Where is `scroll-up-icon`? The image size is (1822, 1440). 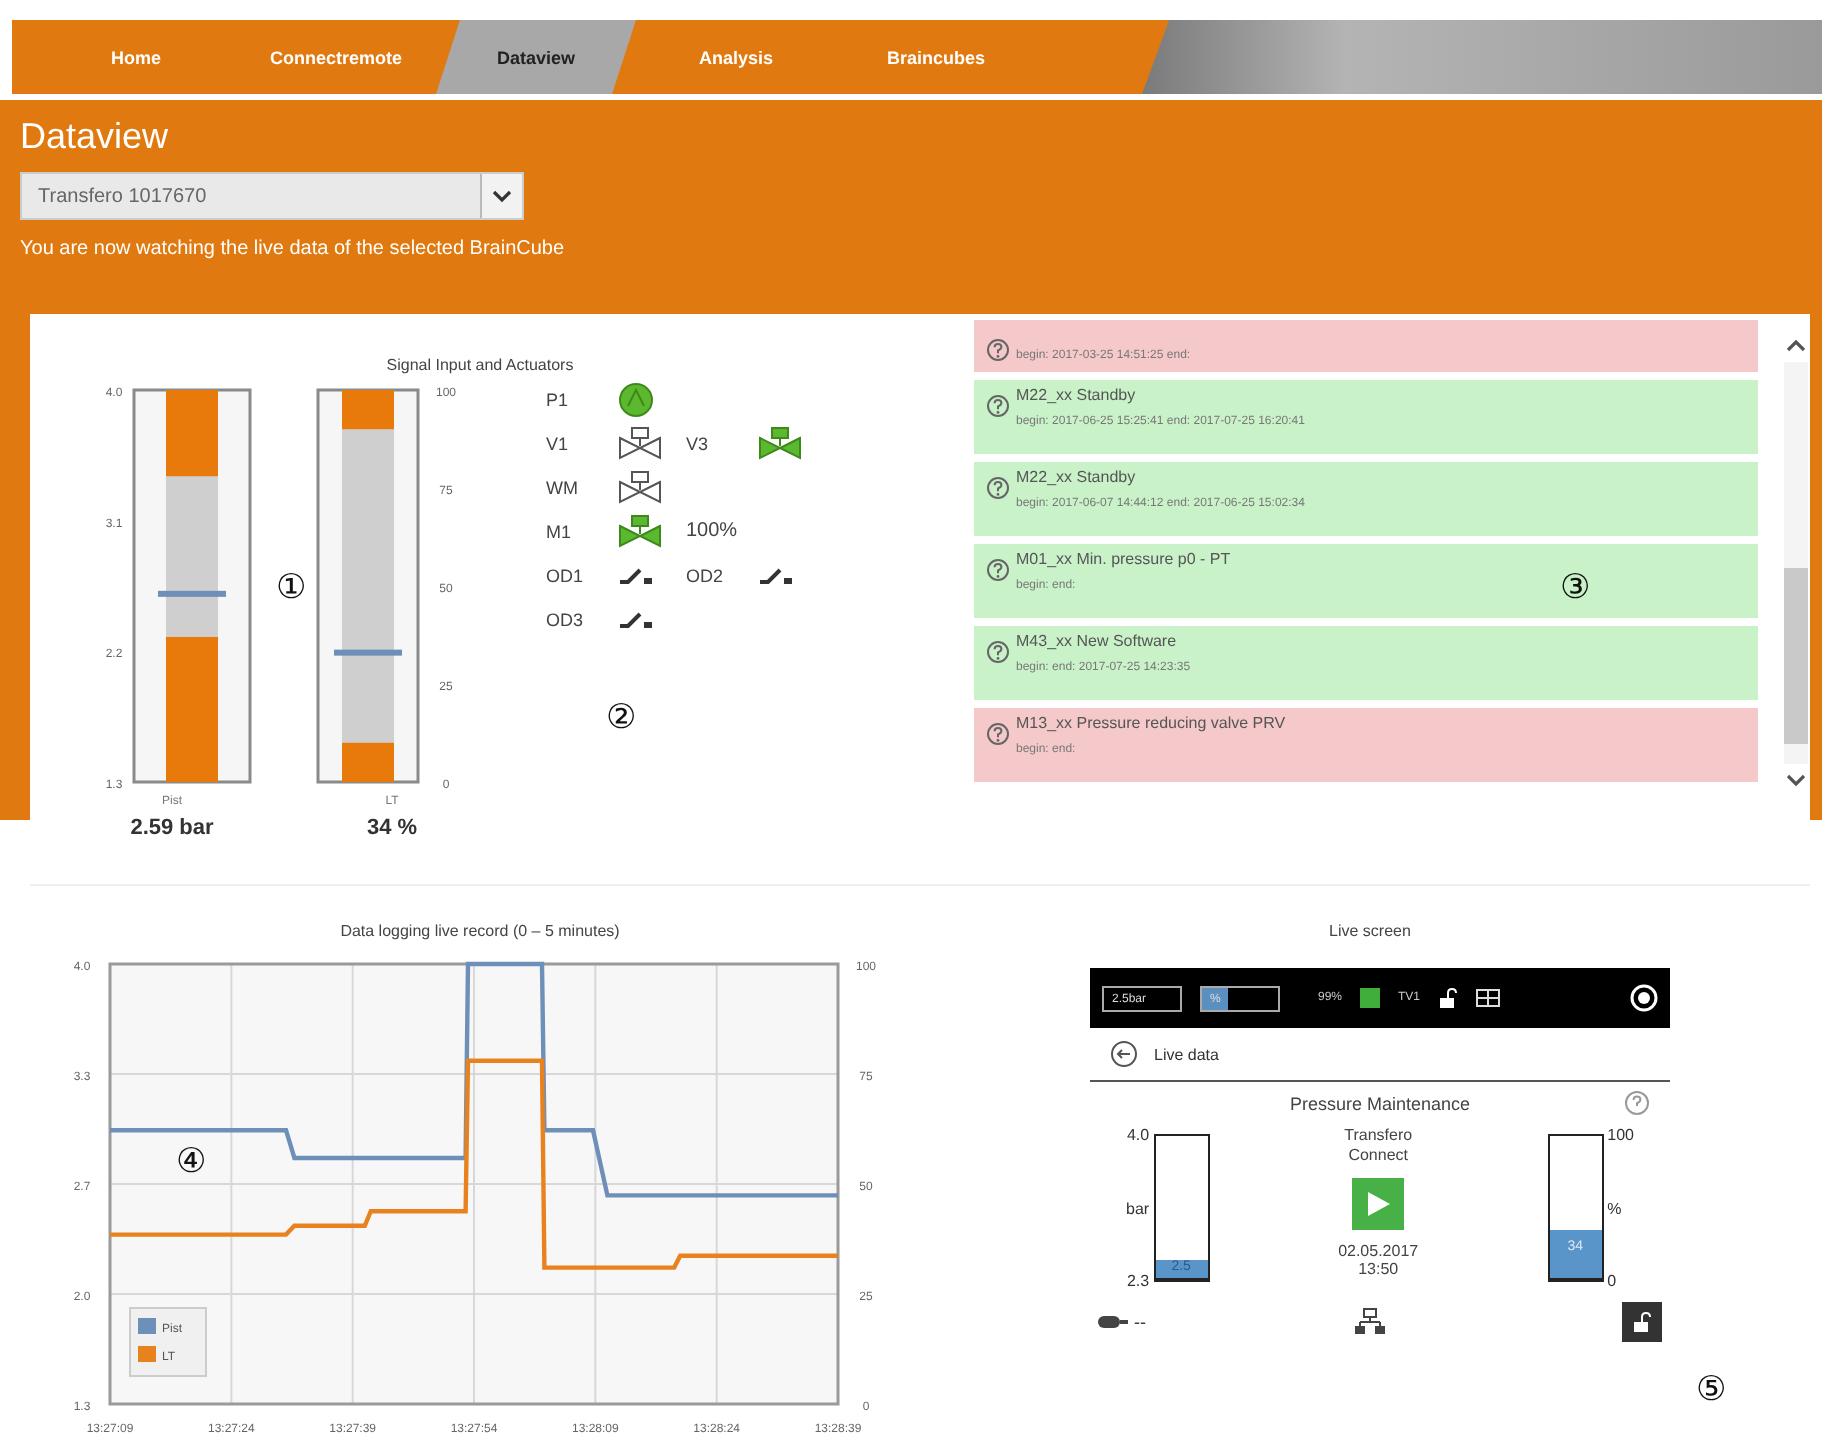
scroll-up-icon is located at coordinates (1796, 346).